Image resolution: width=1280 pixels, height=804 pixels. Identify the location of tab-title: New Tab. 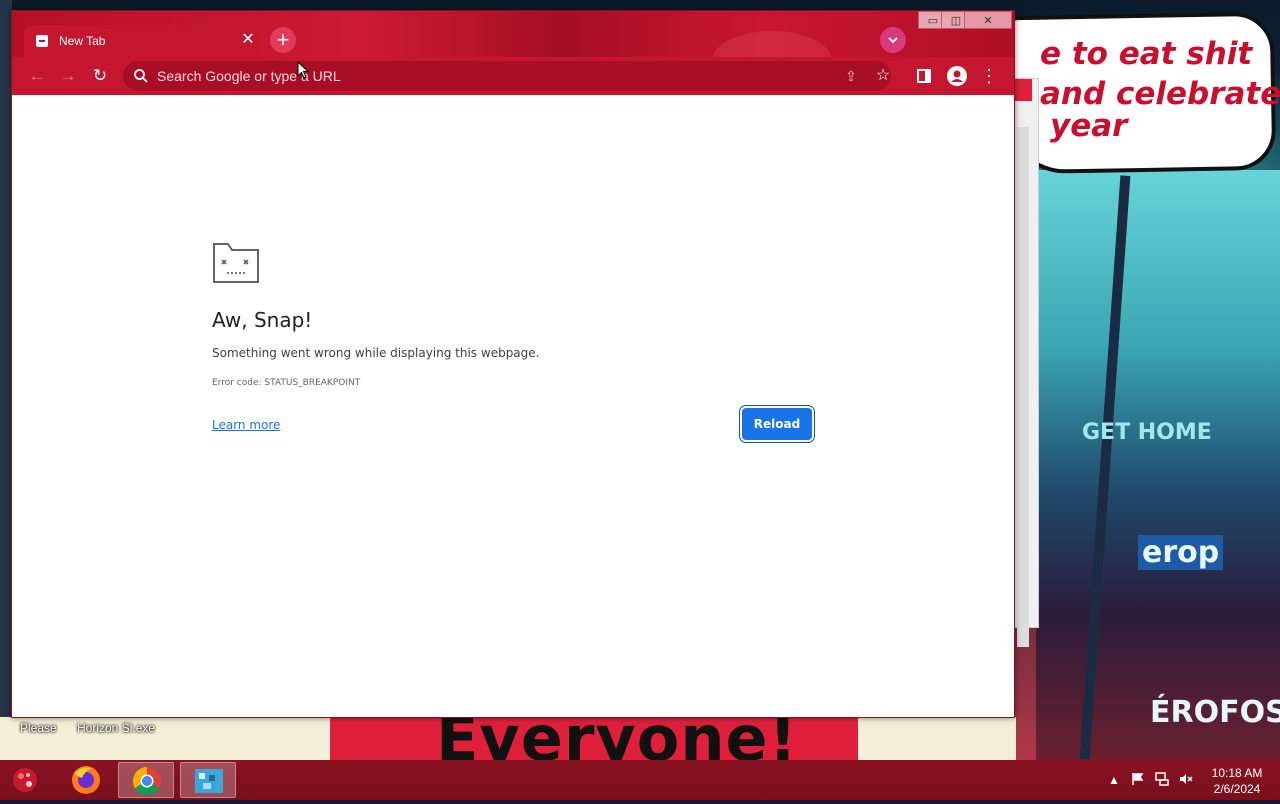
(82, 41).